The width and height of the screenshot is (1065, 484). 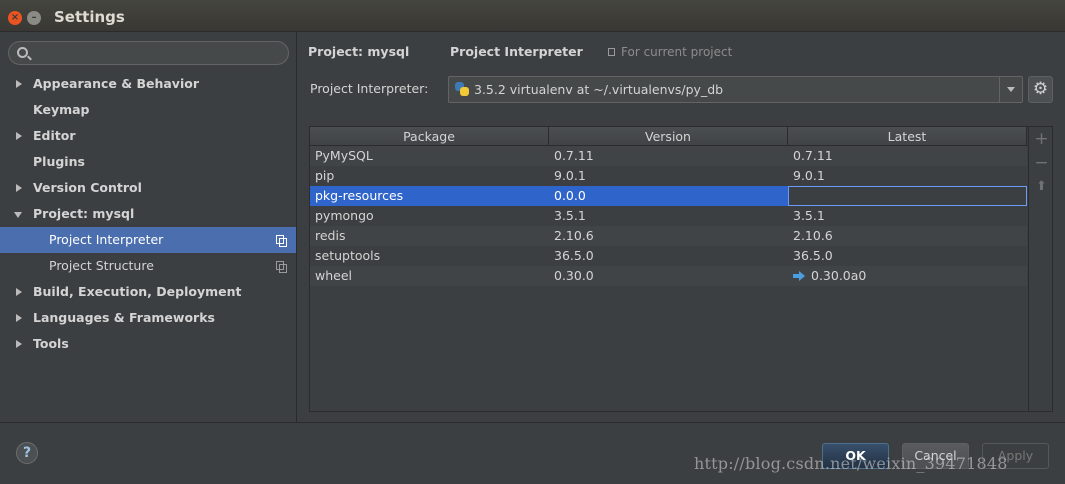 I want to click on version-cell: 9.0.1, so click(x=570, y=175).